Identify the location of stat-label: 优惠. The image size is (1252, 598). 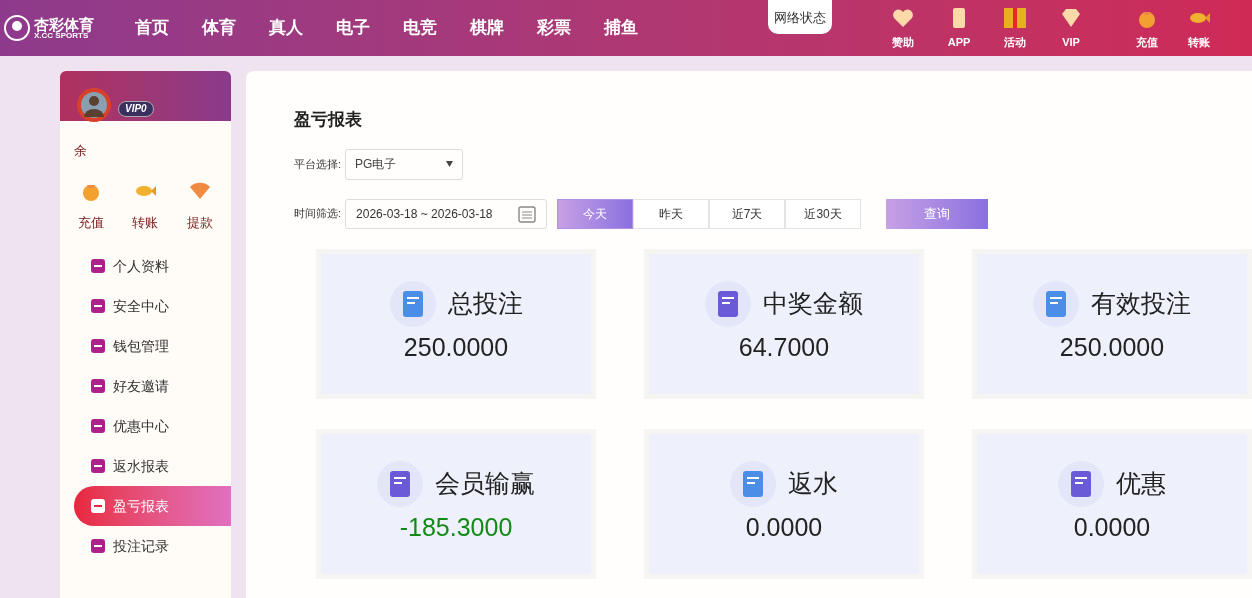
(1141, 483).